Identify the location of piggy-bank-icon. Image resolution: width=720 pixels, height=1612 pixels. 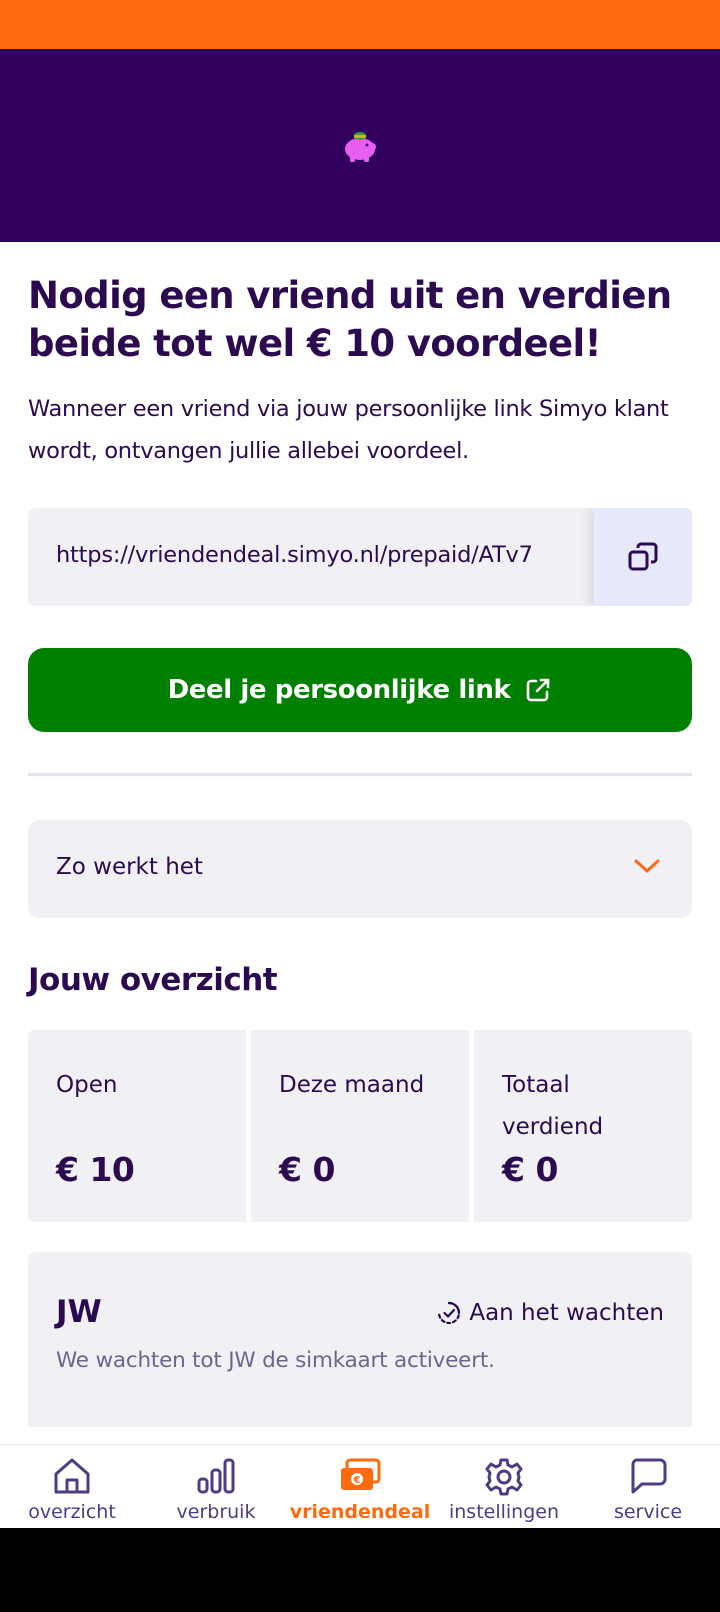
(360, 145).